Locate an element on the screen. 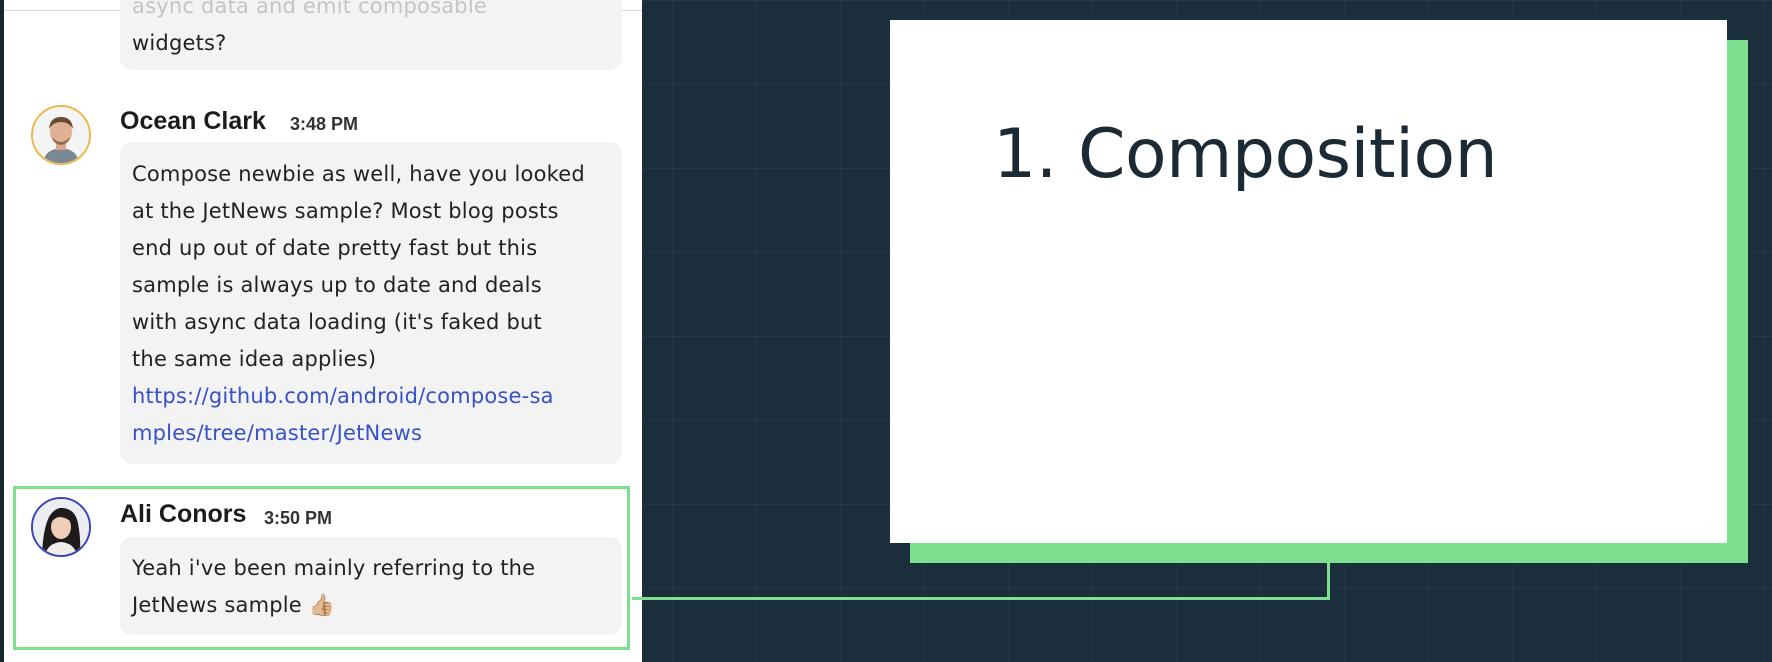  message-text-line: JetNews sample 👍🏼 is located at coordinates (377, 605).